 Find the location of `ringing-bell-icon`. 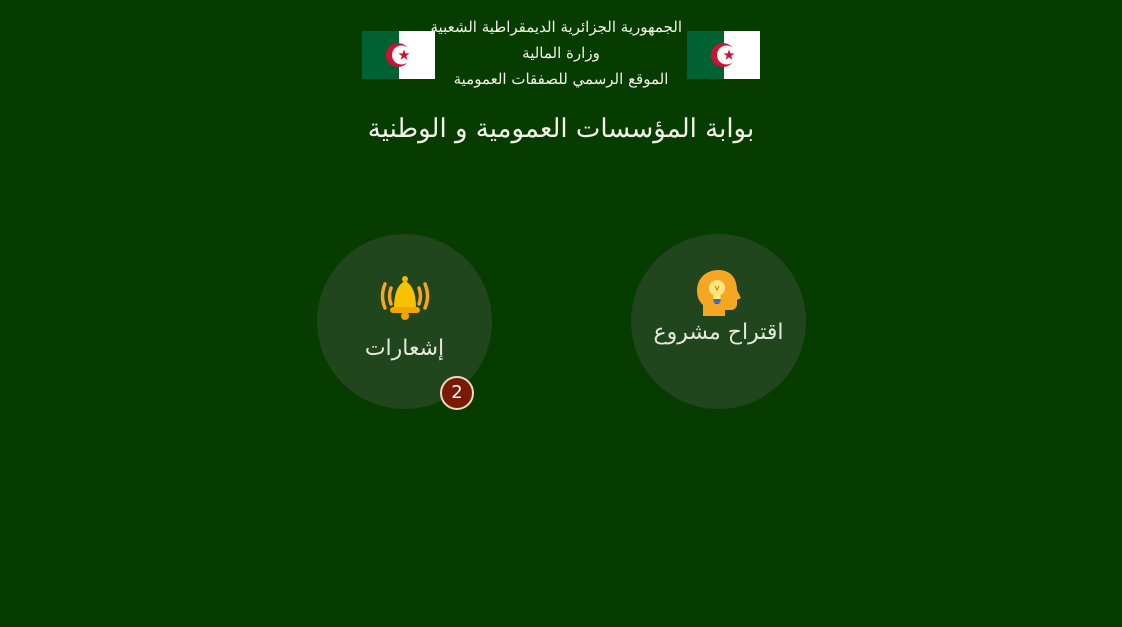

ringing-bell-icon is located at coordinates (405, 300).